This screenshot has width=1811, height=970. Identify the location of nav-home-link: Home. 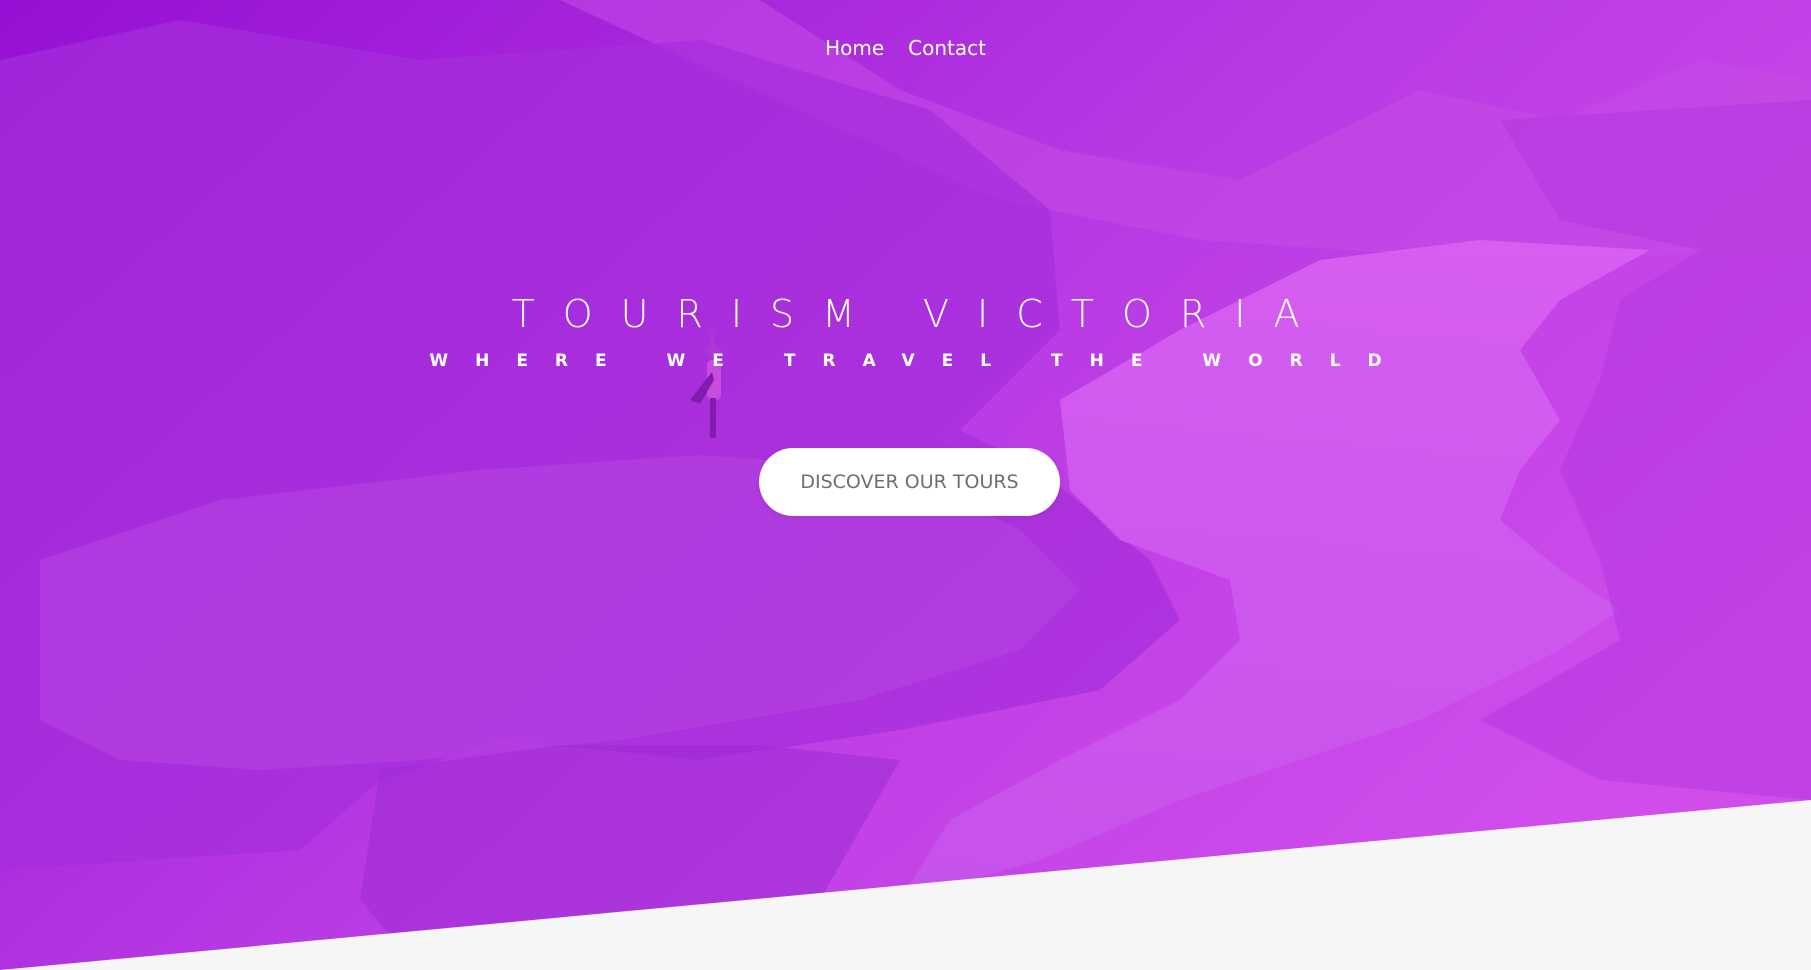
(854, 48).